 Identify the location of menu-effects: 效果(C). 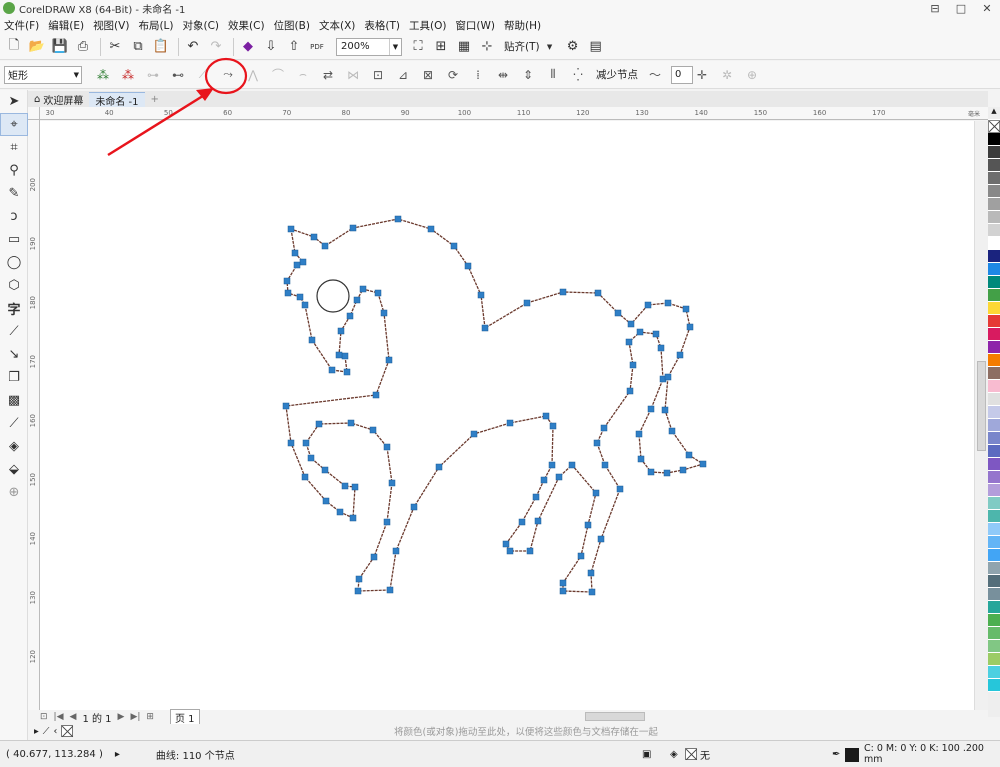
(251, 25).